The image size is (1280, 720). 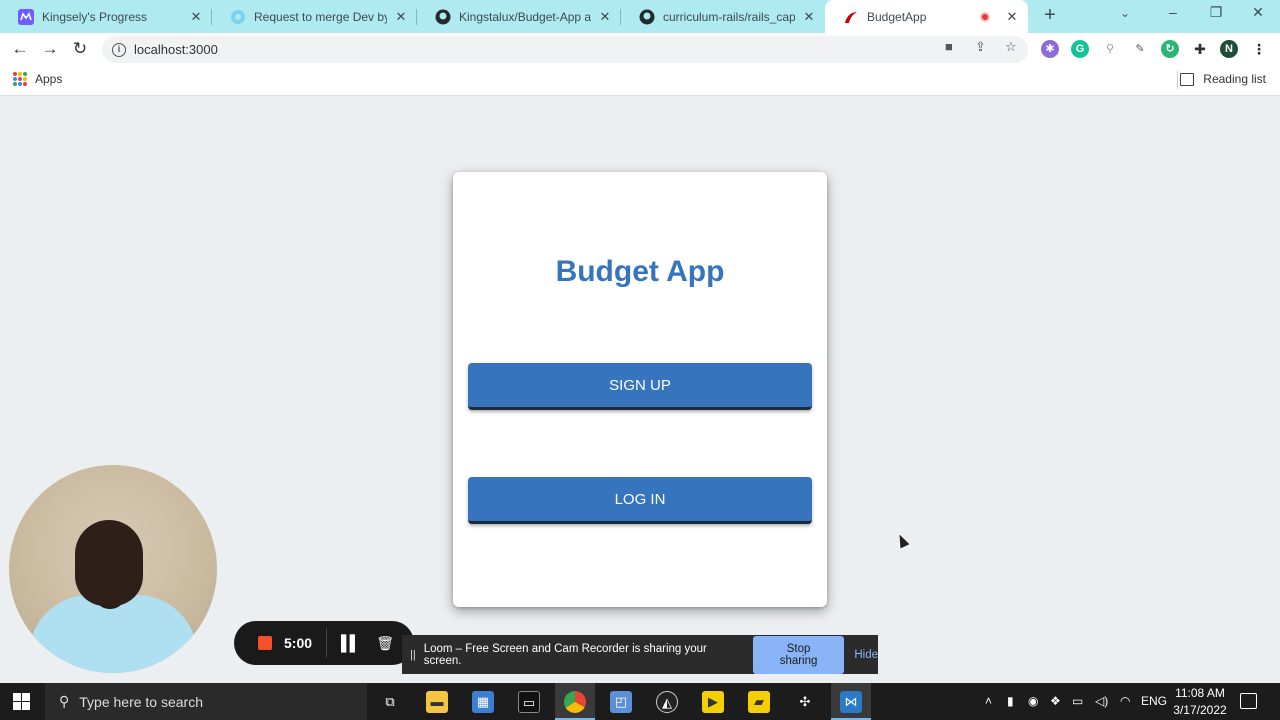 What do you see at coordinates (798, 654) in the screenshot?
I see `stop-sharing-button: Stop sharing` at bounding box center [798, 654].